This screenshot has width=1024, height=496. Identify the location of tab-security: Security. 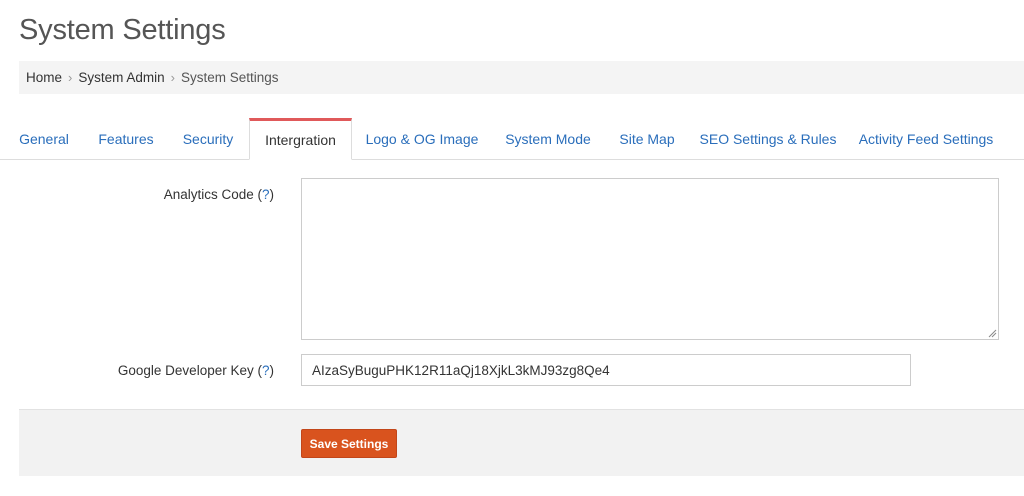
(208, 139).